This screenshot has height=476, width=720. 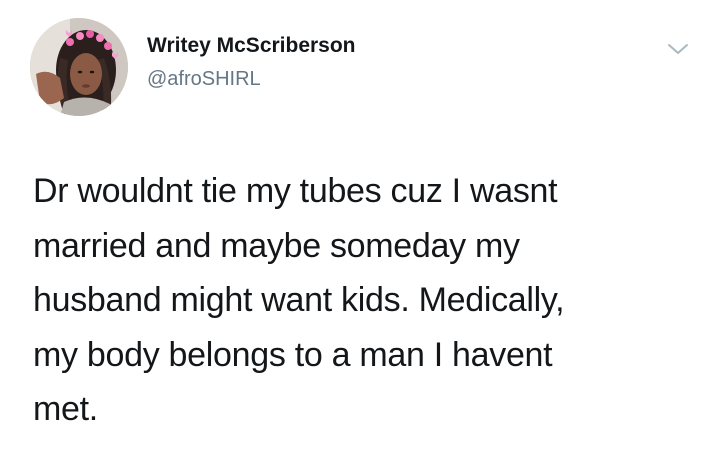 What do you see at coordinates (65, 409) in the screenshot?
I see `tweet-text-line: met.` at bounding box center [65, 409].